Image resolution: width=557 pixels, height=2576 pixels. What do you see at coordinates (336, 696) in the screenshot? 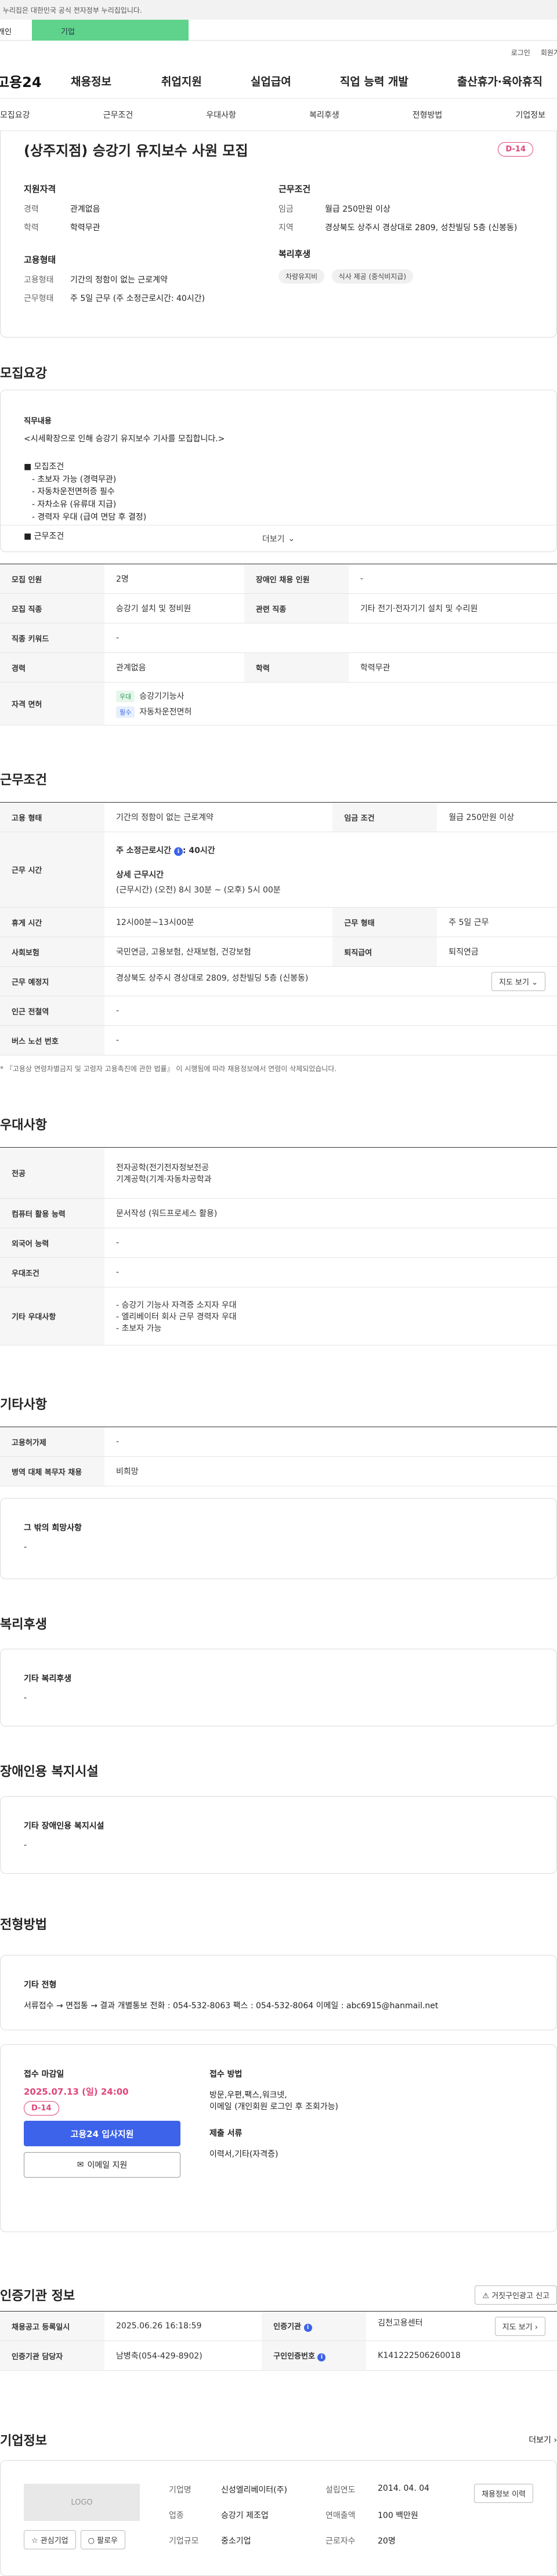
I see `license-item: 우대 승강기기능사` at bounding box center [336, 696].